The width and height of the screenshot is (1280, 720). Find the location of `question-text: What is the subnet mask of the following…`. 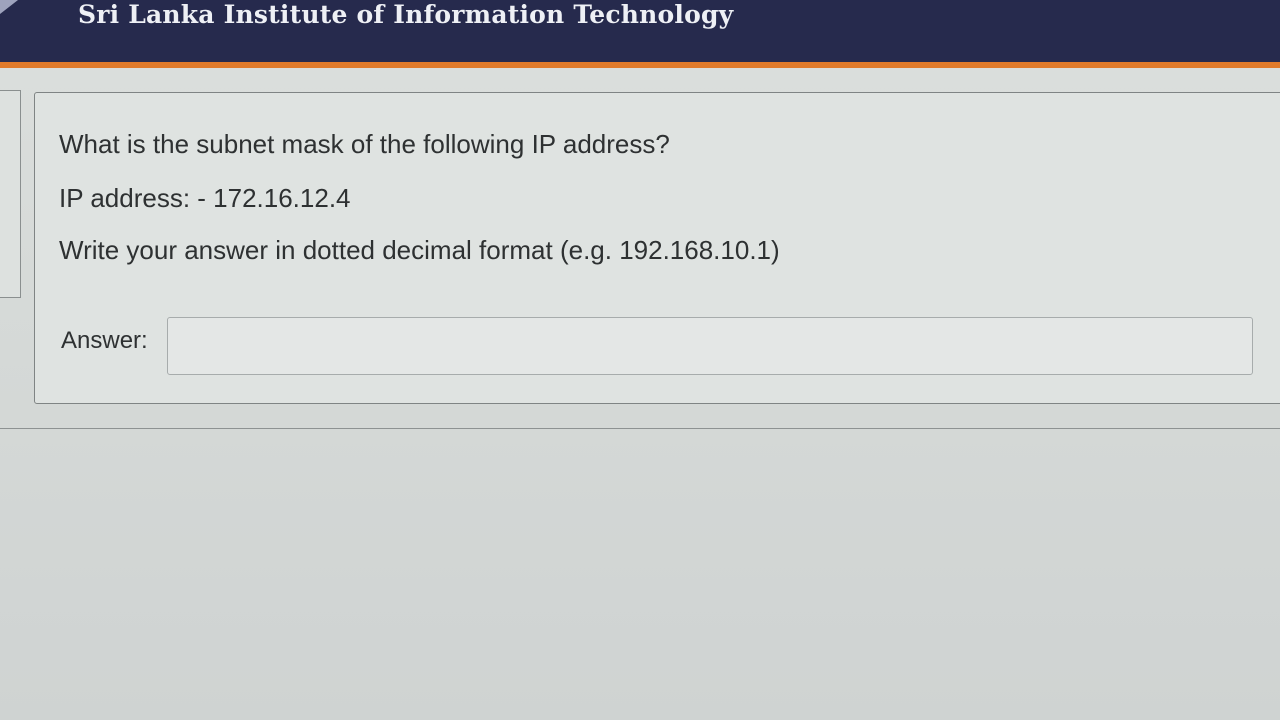

question-text: What is the subnet mask of the following… is located at coordinates (364, 144).